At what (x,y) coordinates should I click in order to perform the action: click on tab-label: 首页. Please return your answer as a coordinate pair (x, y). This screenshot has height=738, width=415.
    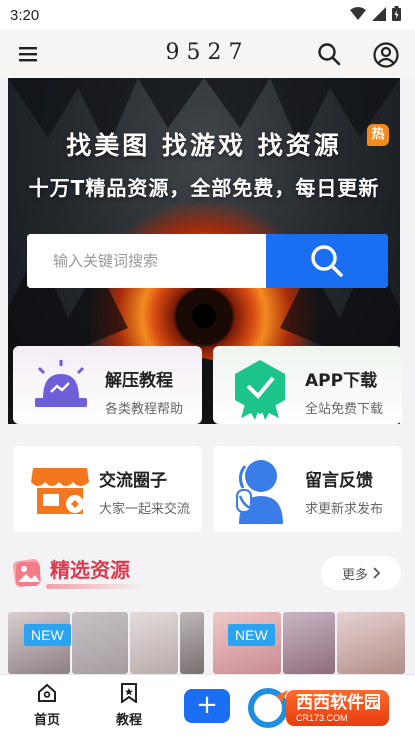
    Looking at the image, I should click on (46, 720).